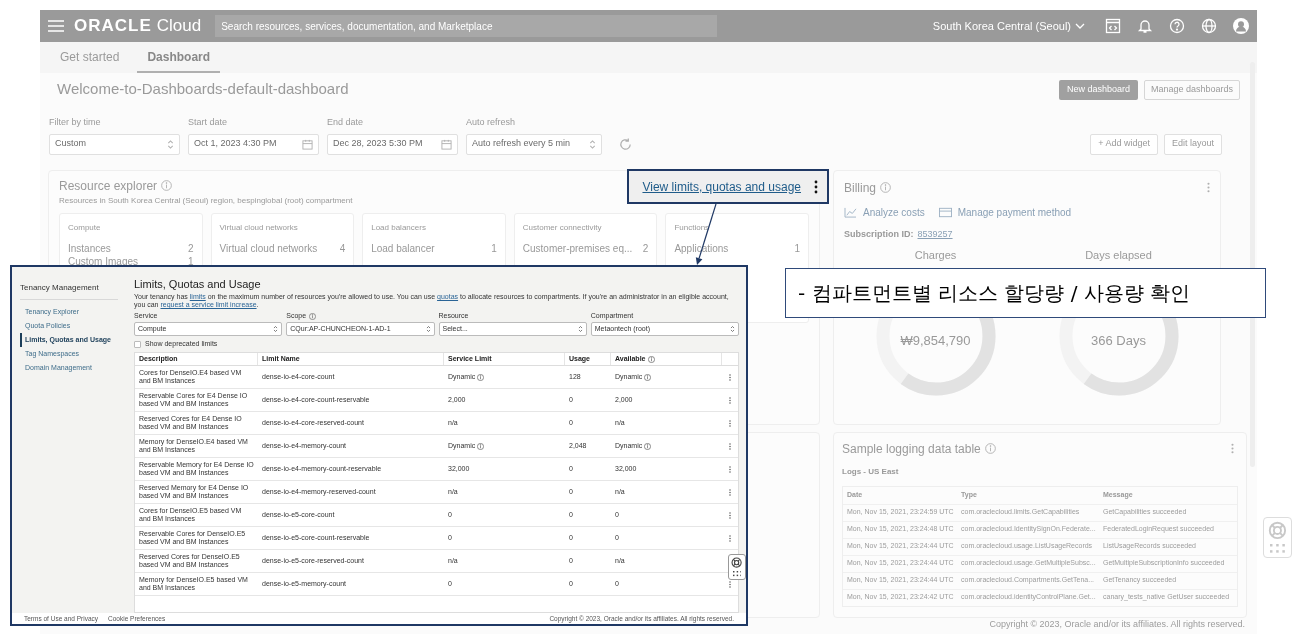 The width and height of the screenshot is (1297, 634). I want to click on globe-icon, so click(1209, 26).